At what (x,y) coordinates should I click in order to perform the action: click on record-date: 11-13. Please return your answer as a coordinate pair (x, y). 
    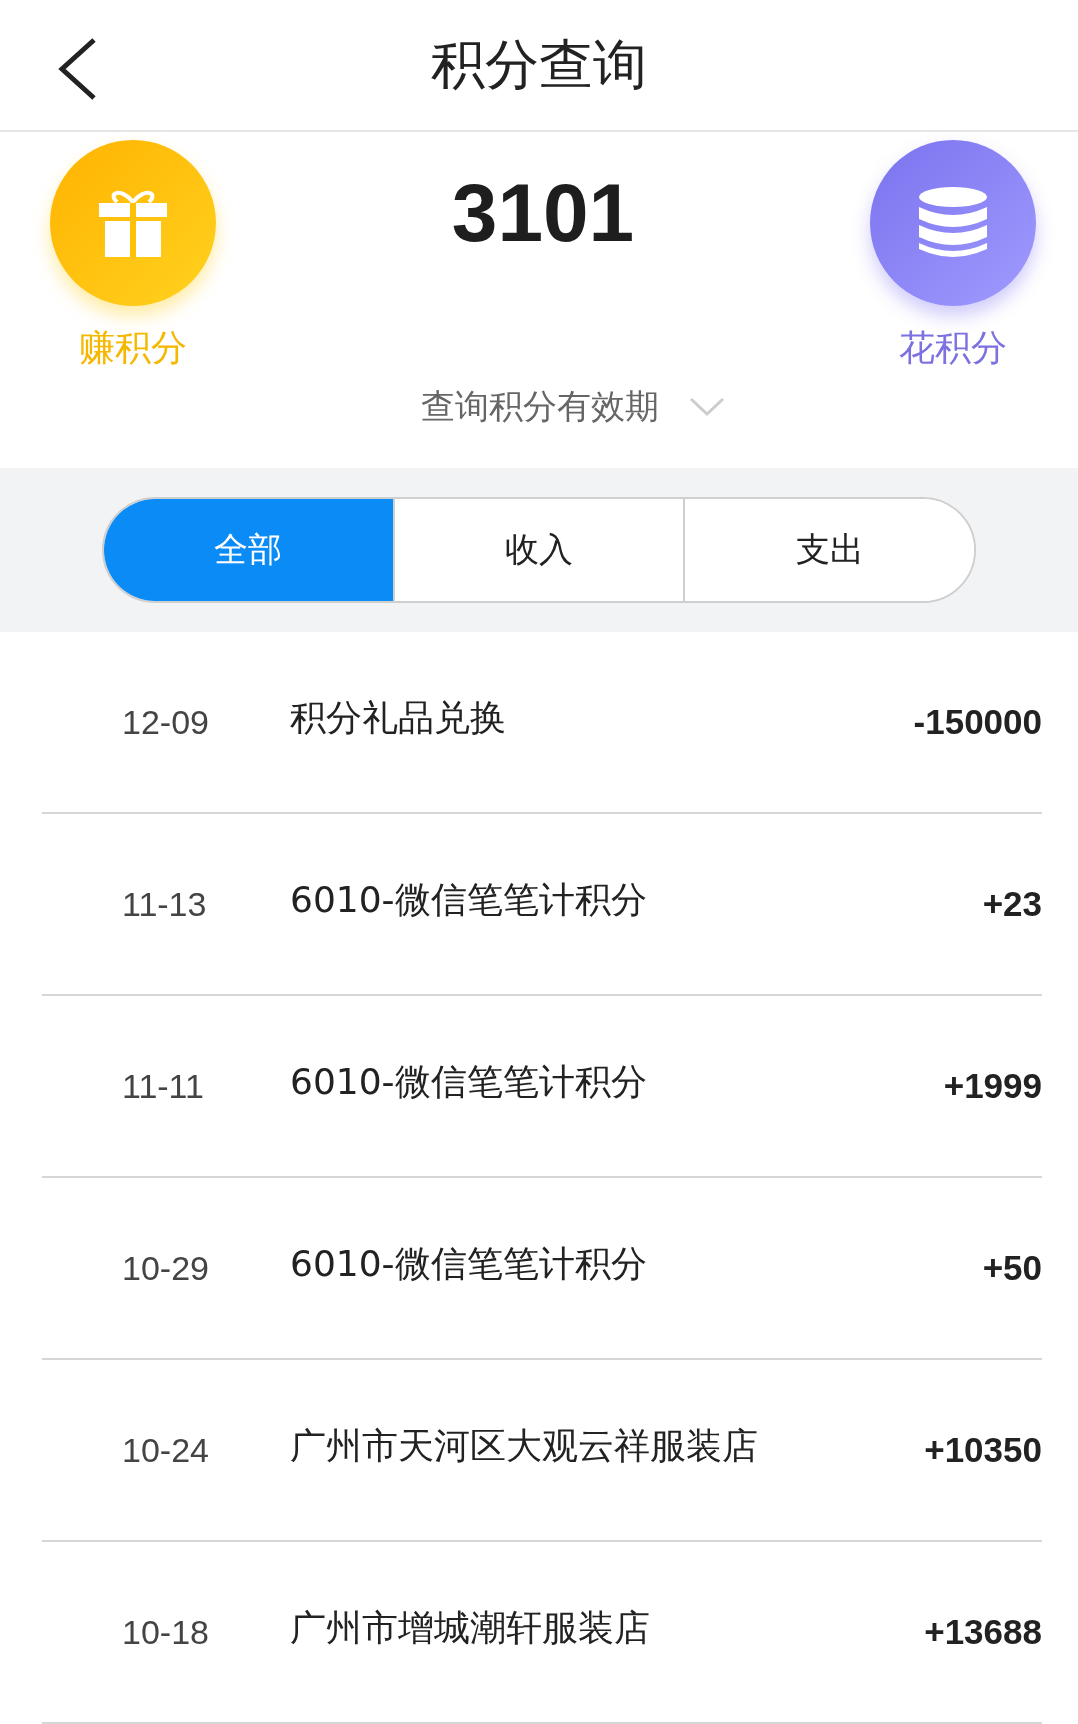
    Looking at the image, I should click on (164, 904).